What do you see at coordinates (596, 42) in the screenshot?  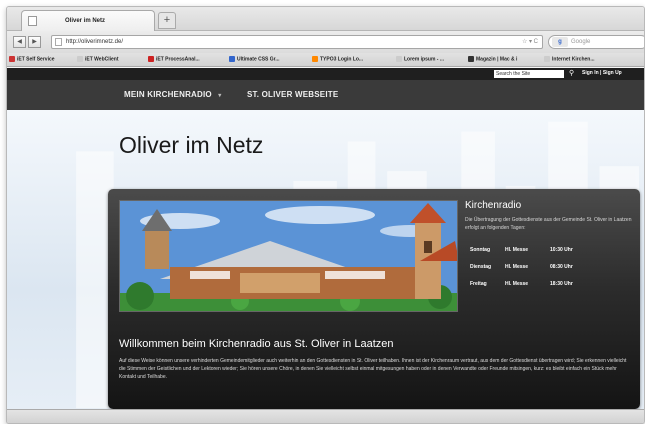 I see `browser-search-input: g Google` at bounding box center [596, 42].